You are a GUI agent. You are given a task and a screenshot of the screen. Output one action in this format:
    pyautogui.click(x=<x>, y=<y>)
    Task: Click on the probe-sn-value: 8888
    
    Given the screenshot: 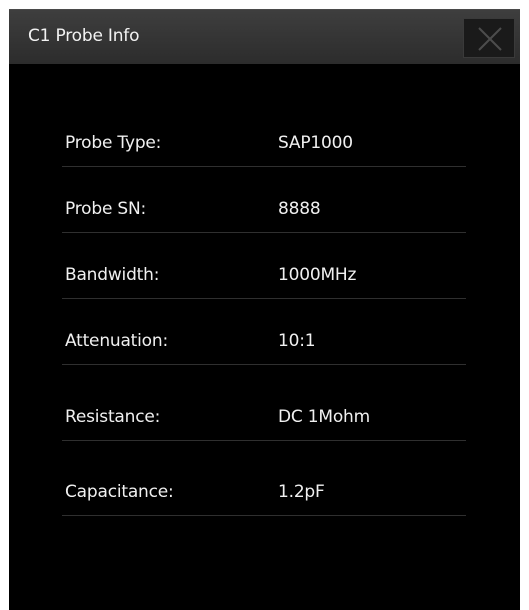 What is the action you would take?
    pyautogui.click(x=299, y=209)
    